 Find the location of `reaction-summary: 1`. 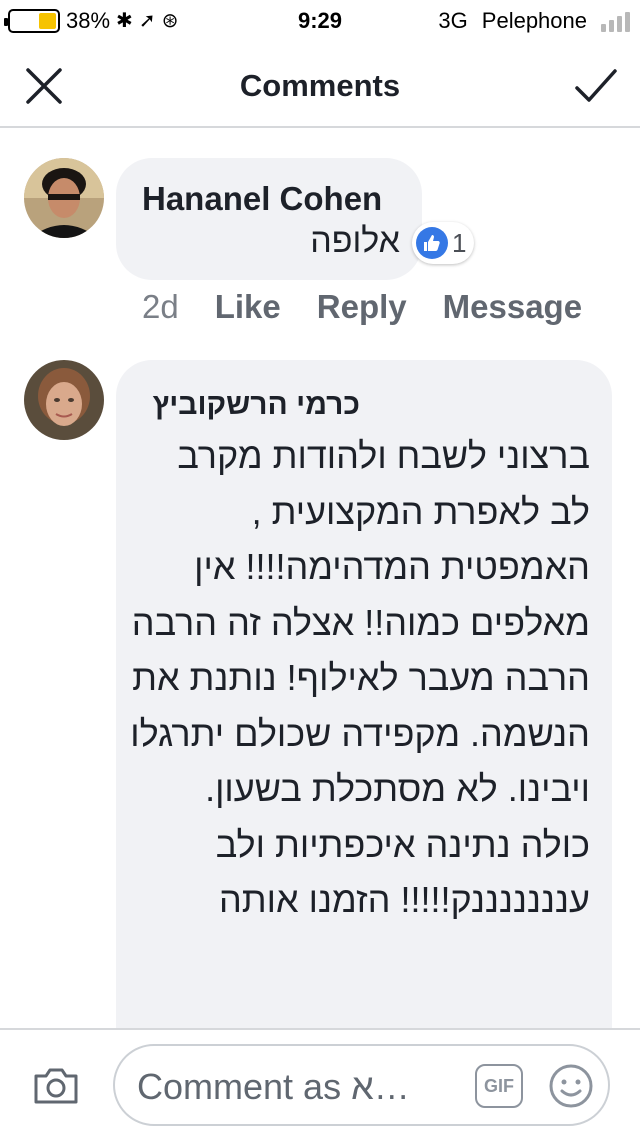

reaction-summary: 1 is located at coordinates (443, 243).